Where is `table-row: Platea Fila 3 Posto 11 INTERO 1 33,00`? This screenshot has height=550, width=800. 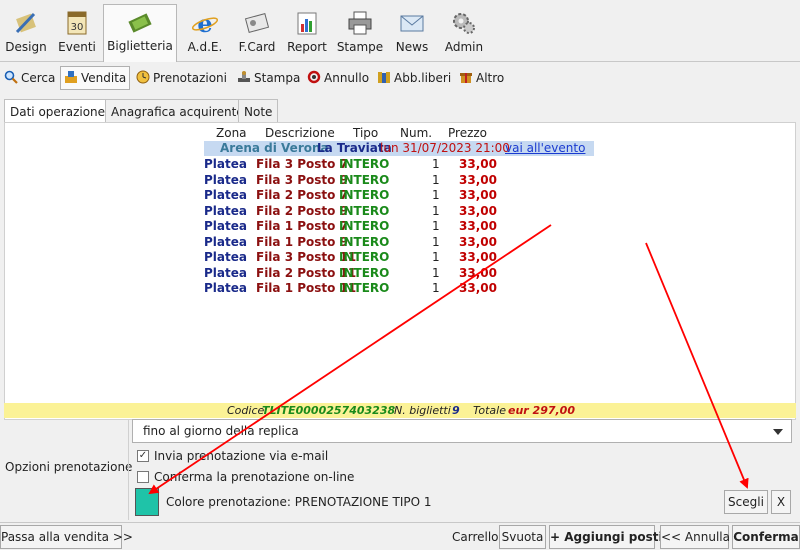 table-row: Platea Fila 3 Posto 11 INTERO 1 33,00 is located at coordinates (305, 257).